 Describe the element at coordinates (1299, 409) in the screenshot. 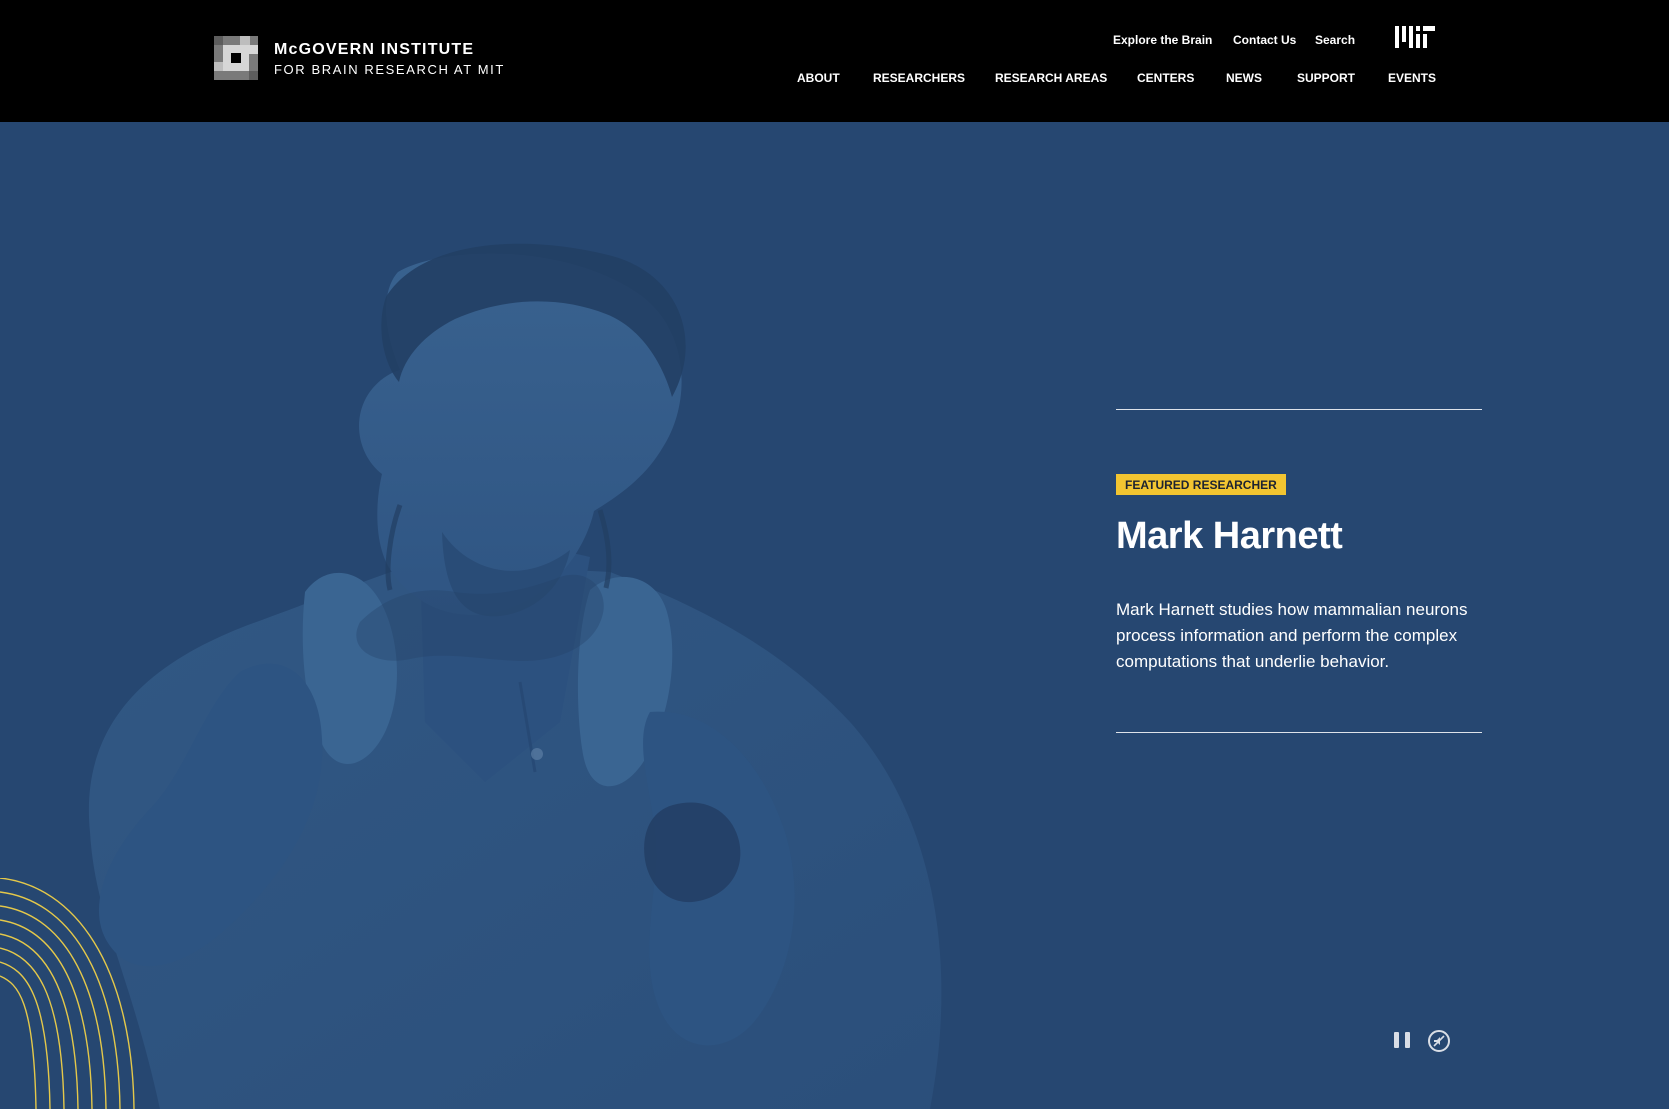

I see `top-divider` at that location.